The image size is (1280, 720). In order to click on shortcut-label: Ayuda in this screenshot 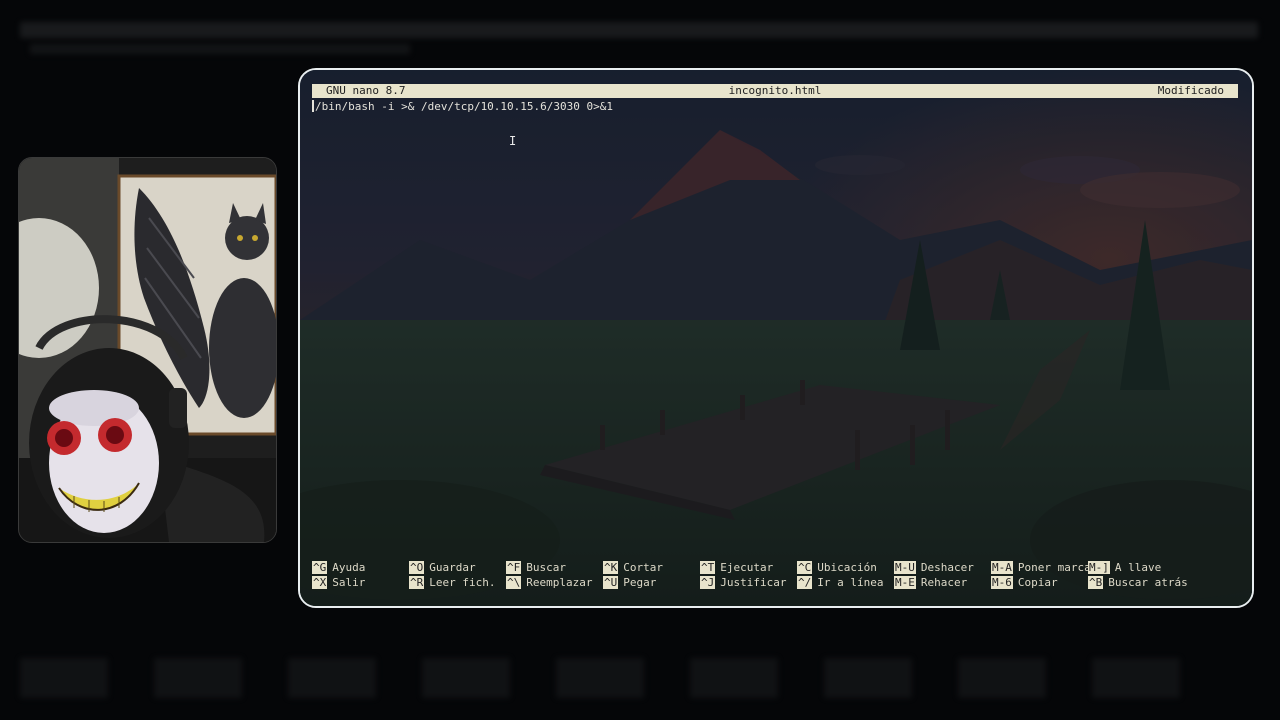, I will do `click(349, 567)`.